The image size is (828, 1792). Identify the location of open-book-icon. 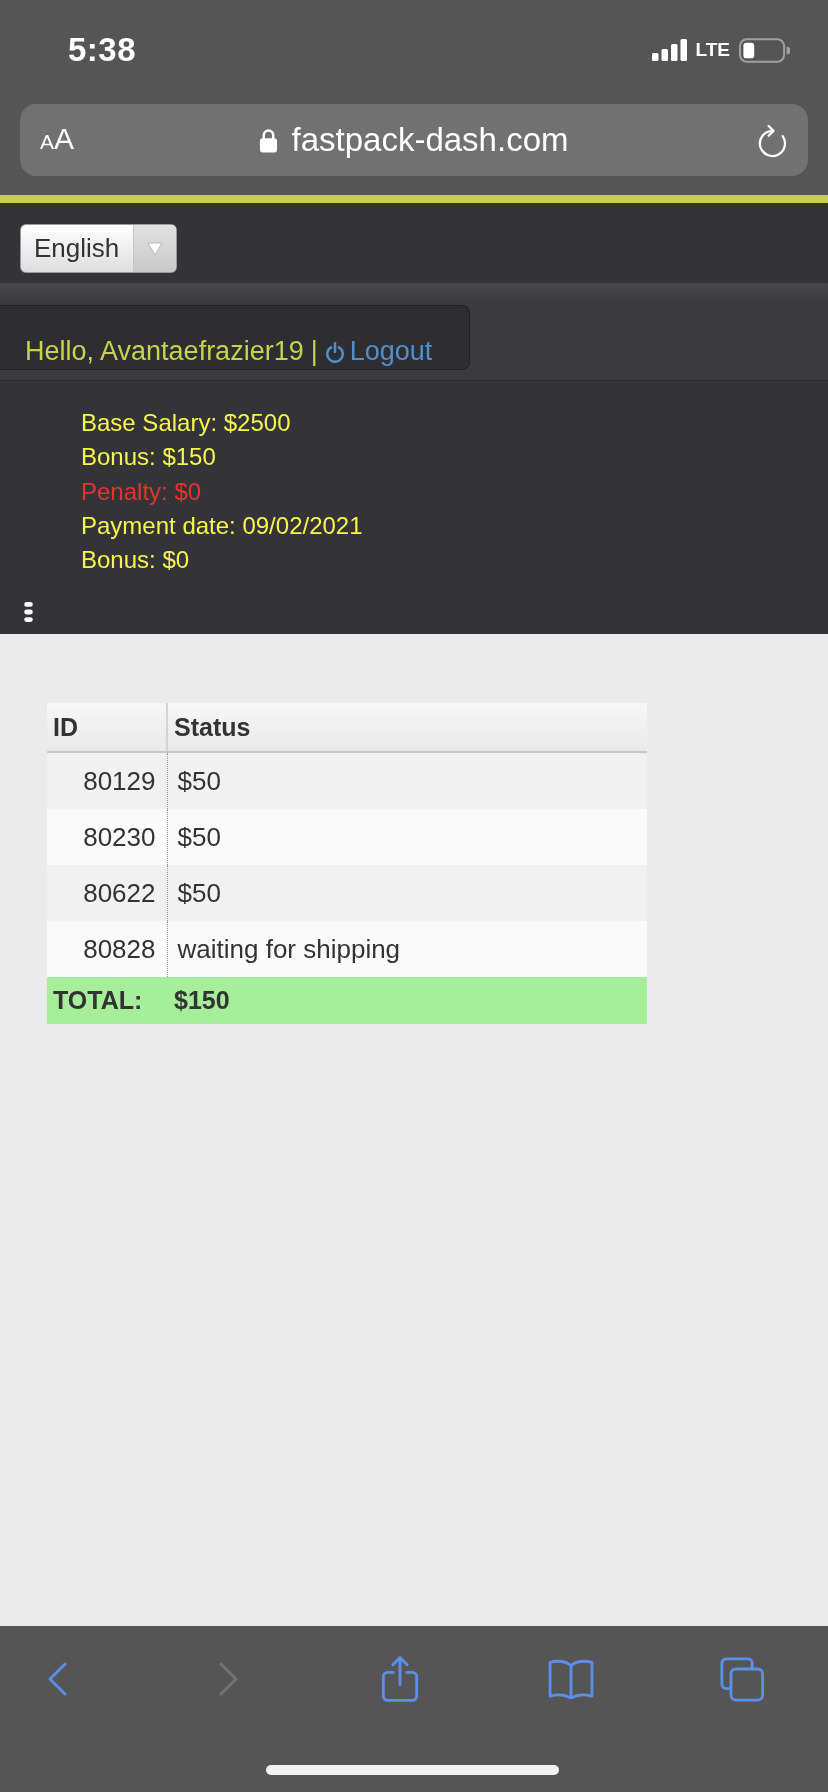
(571, 1679).